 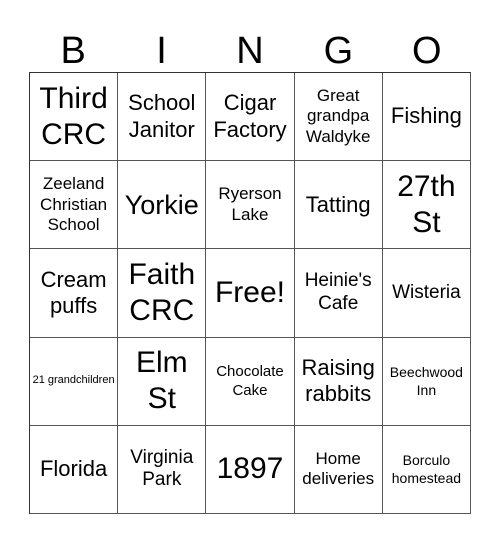 I want to click on bingo-cell: School Janitor, so click(x=162, y=117).